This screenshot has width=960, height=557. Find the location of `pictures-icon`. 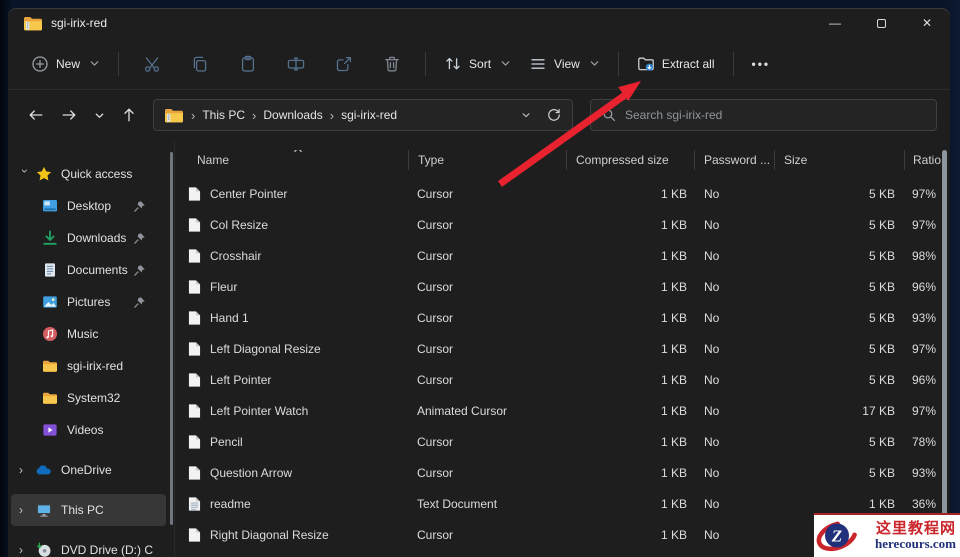

pictures-icon is located at coordinates (50, 302).